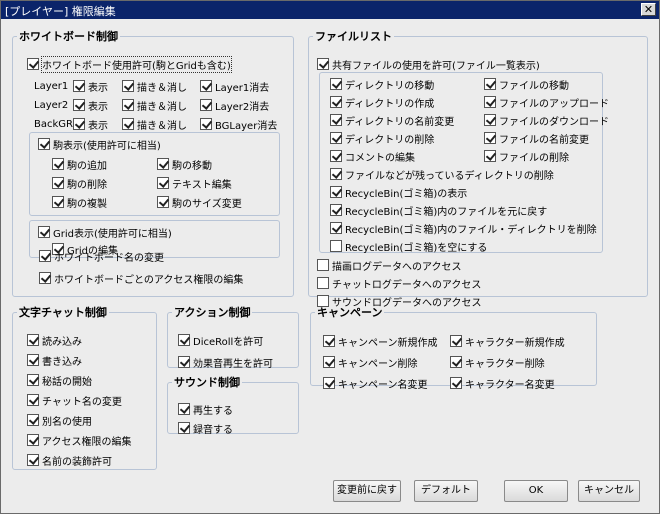 This screenshot has height=514, width=660. I want to click on text-edit-checkbox: テキスト編集, so click(194, 183).